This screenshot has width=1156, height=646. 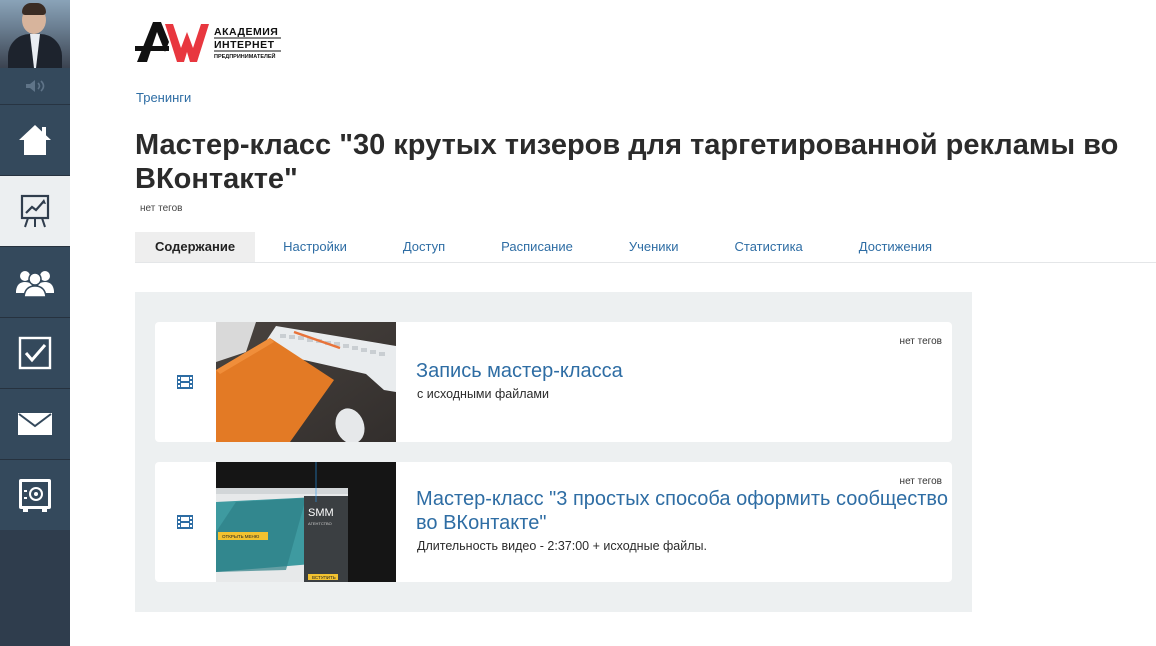 I want to click on sidebar-item-users, so click(x=35, y=282).